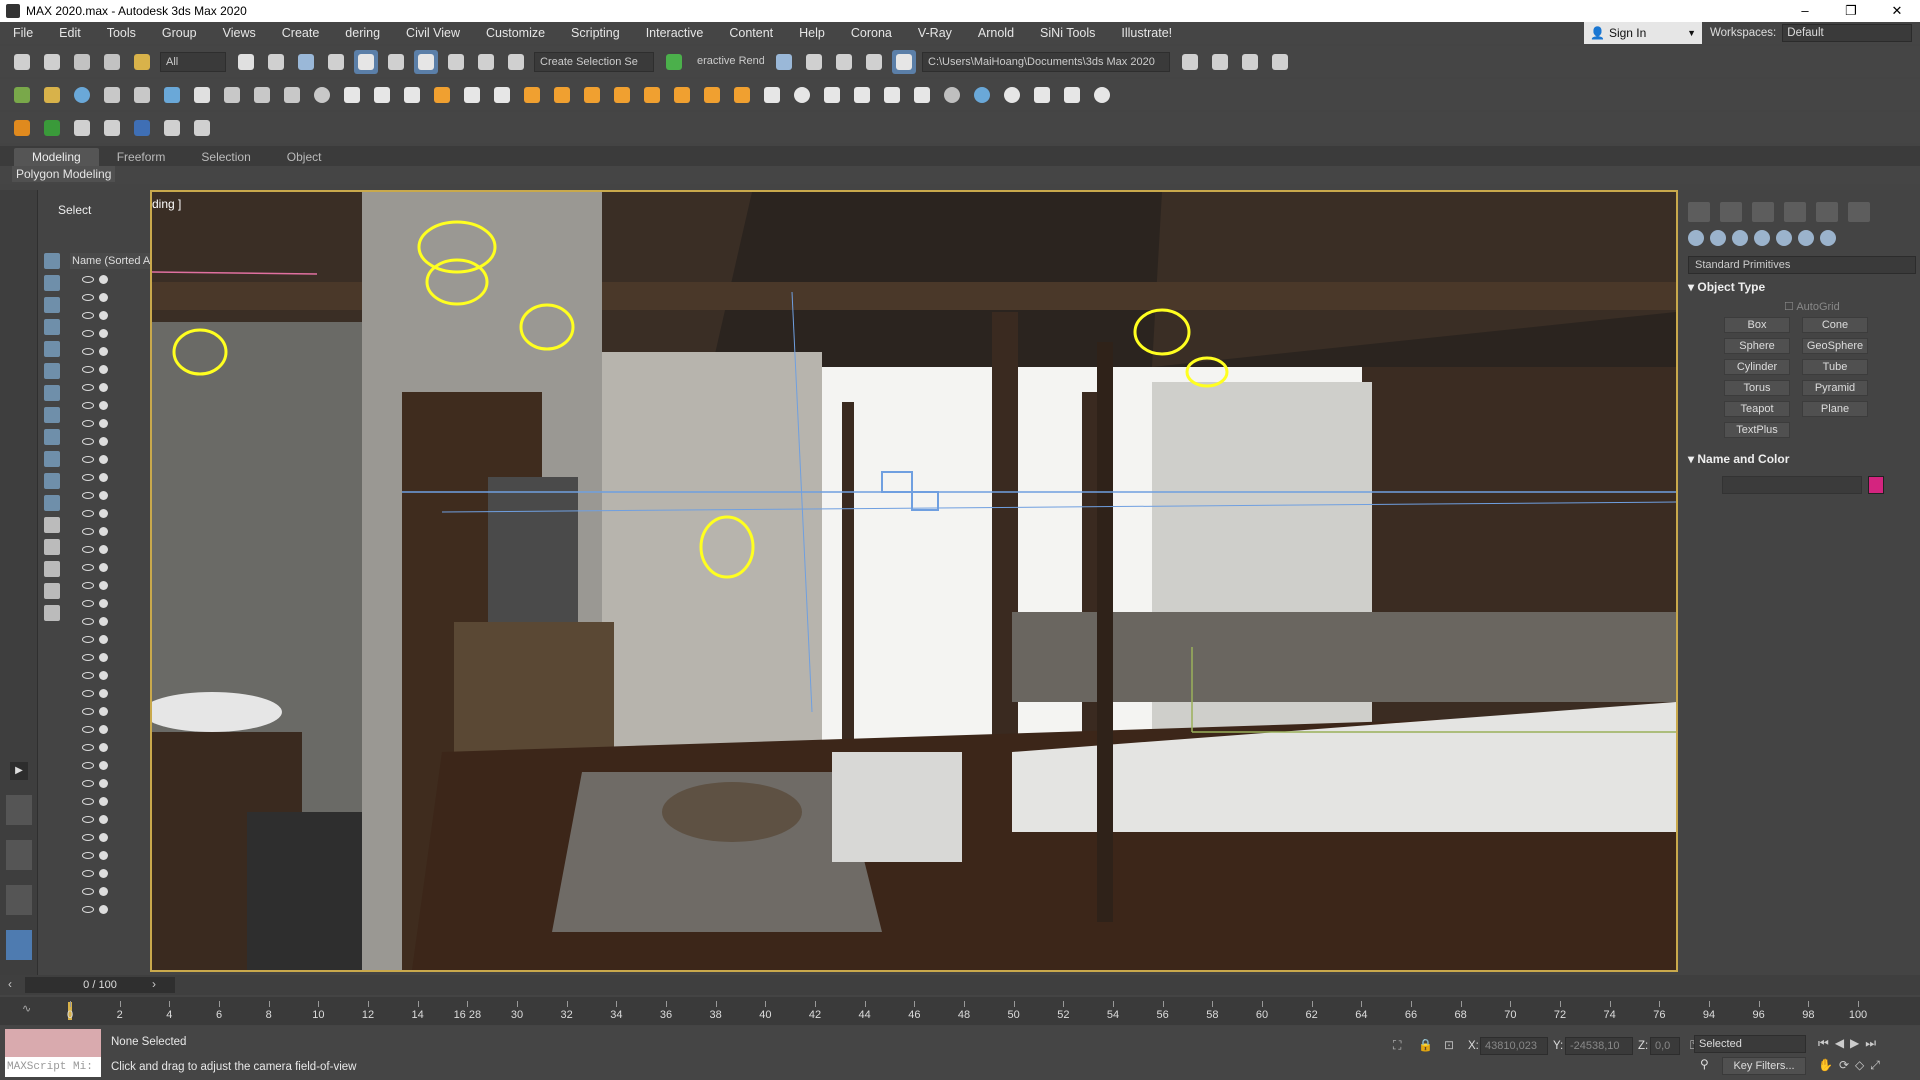 The image size is (1920, 1080). Describe the element at coordinates (225, 157) in the screenshot. I see `tab-selection: Selection` at that location.